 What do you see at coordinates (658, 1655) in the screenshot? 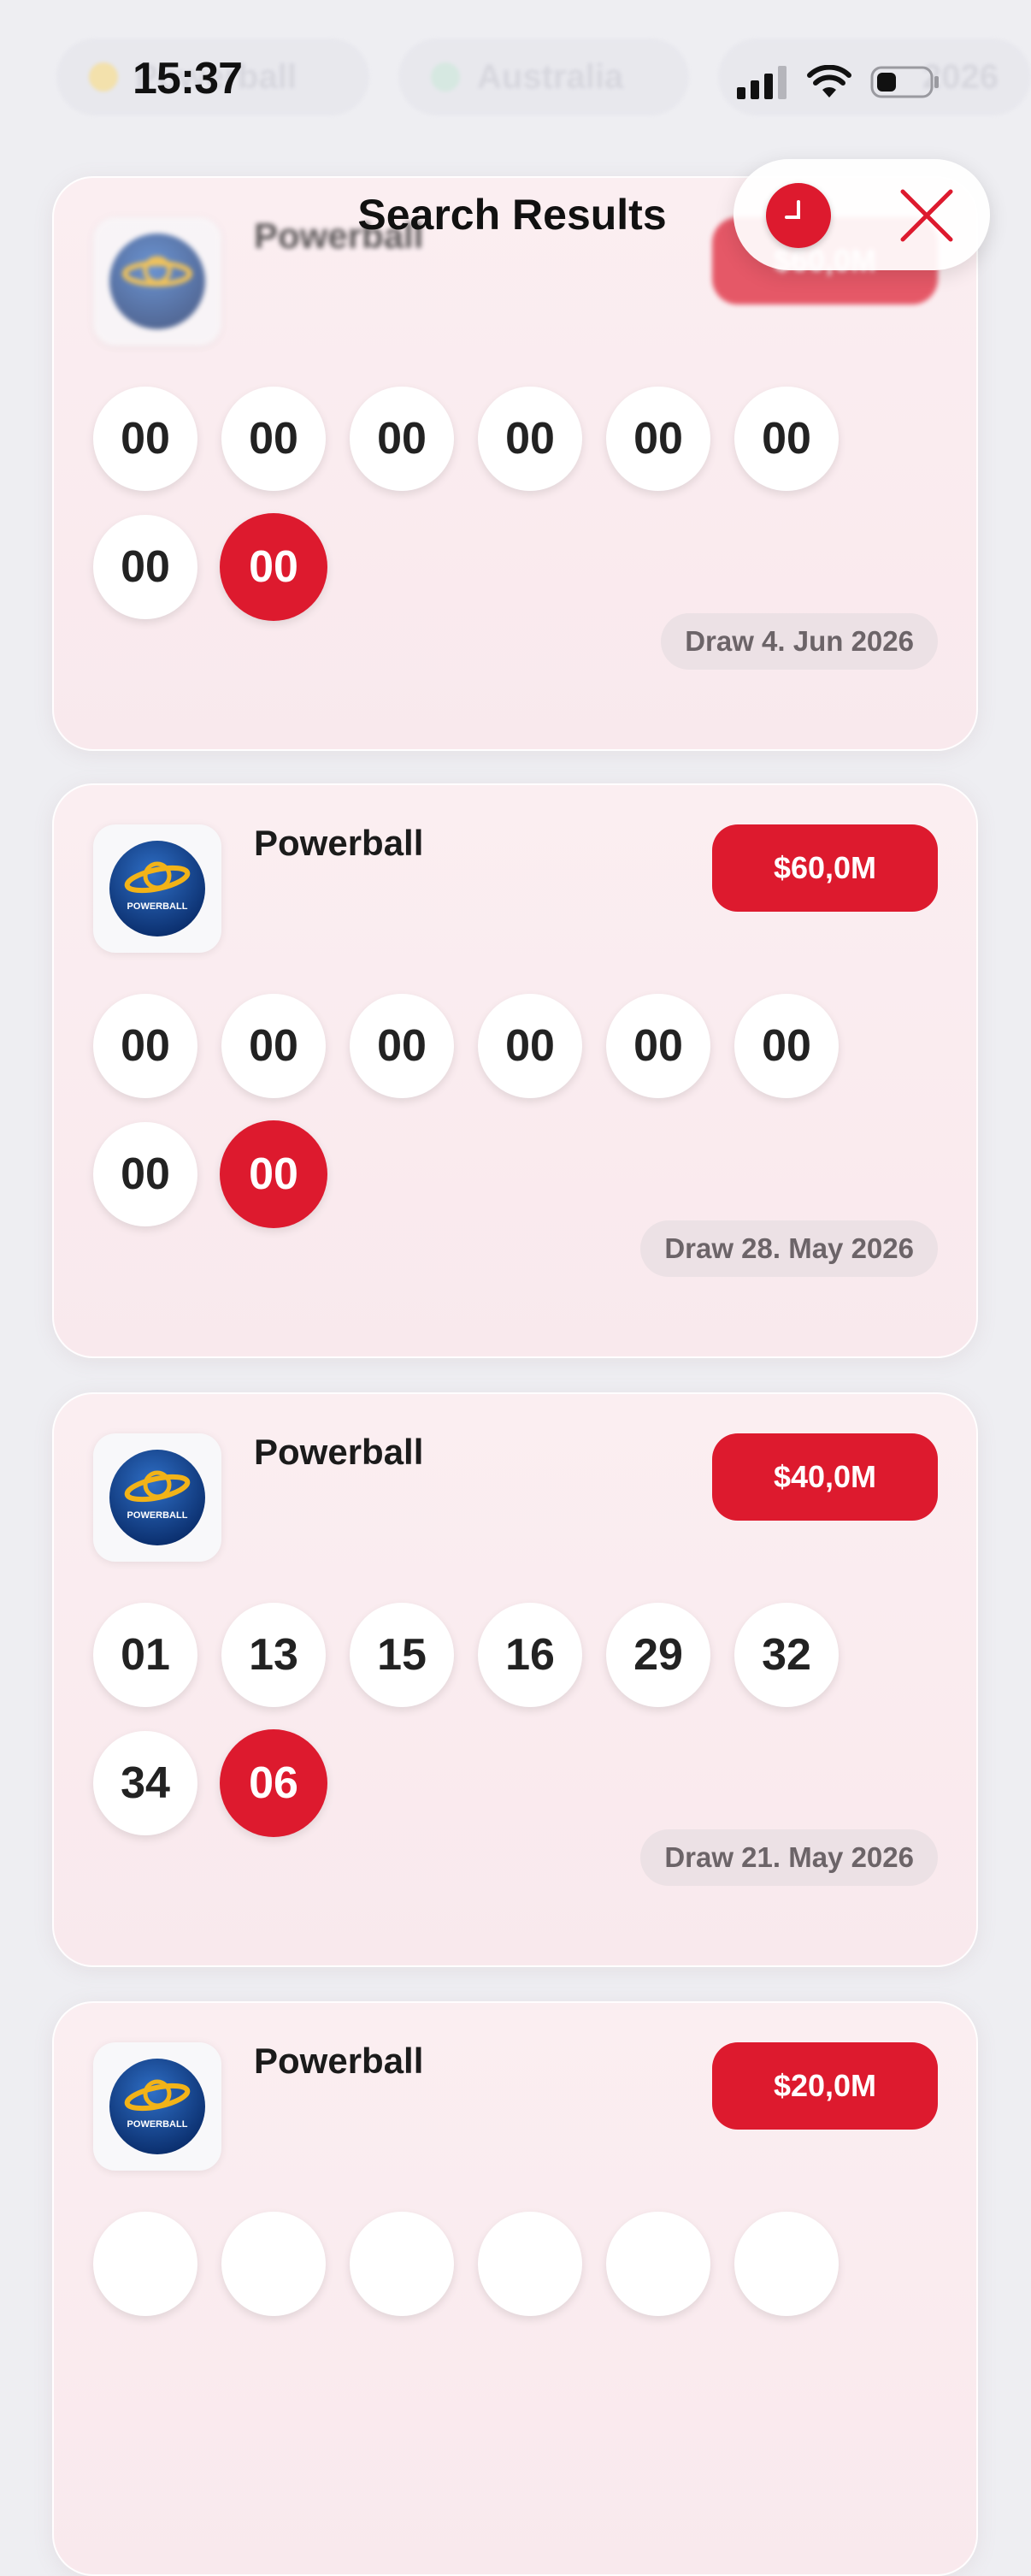
I see `number-ball: 29` at bounding box center [658, 1655].